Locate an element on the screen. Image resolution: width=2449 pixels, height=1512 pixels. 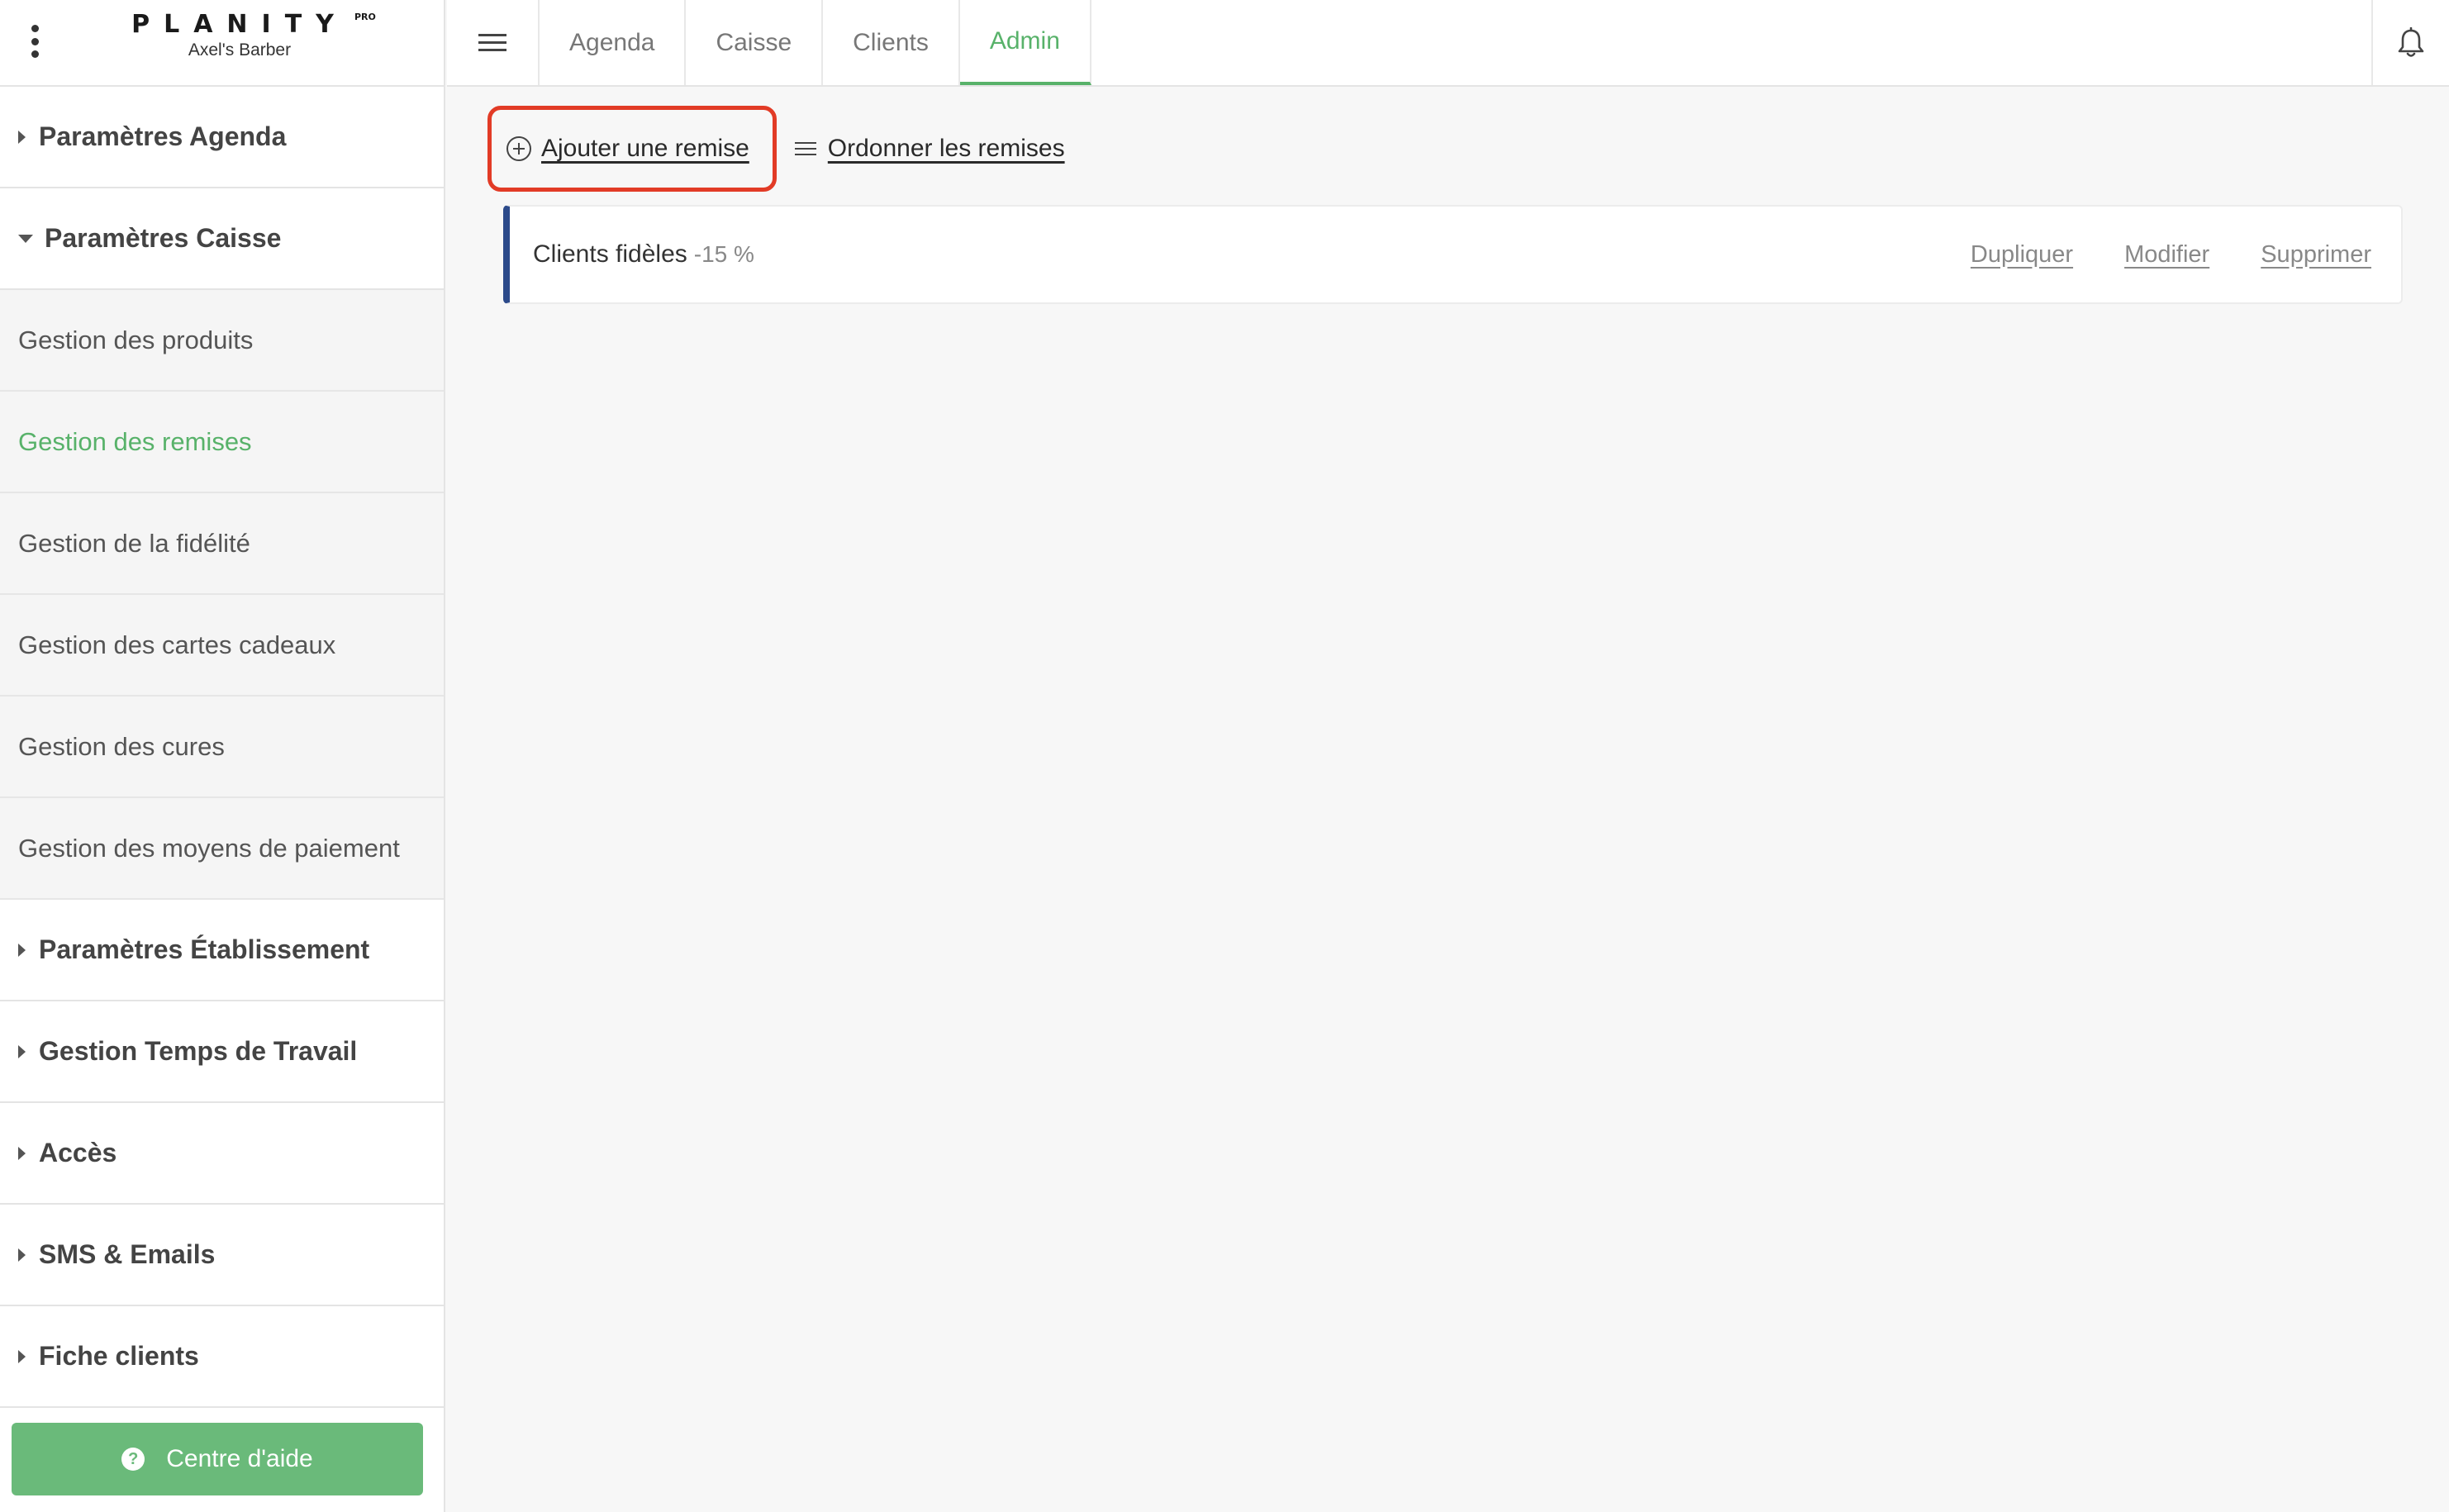
add-discount-label: Ajouter une remise is located at coordinates (645, 148).